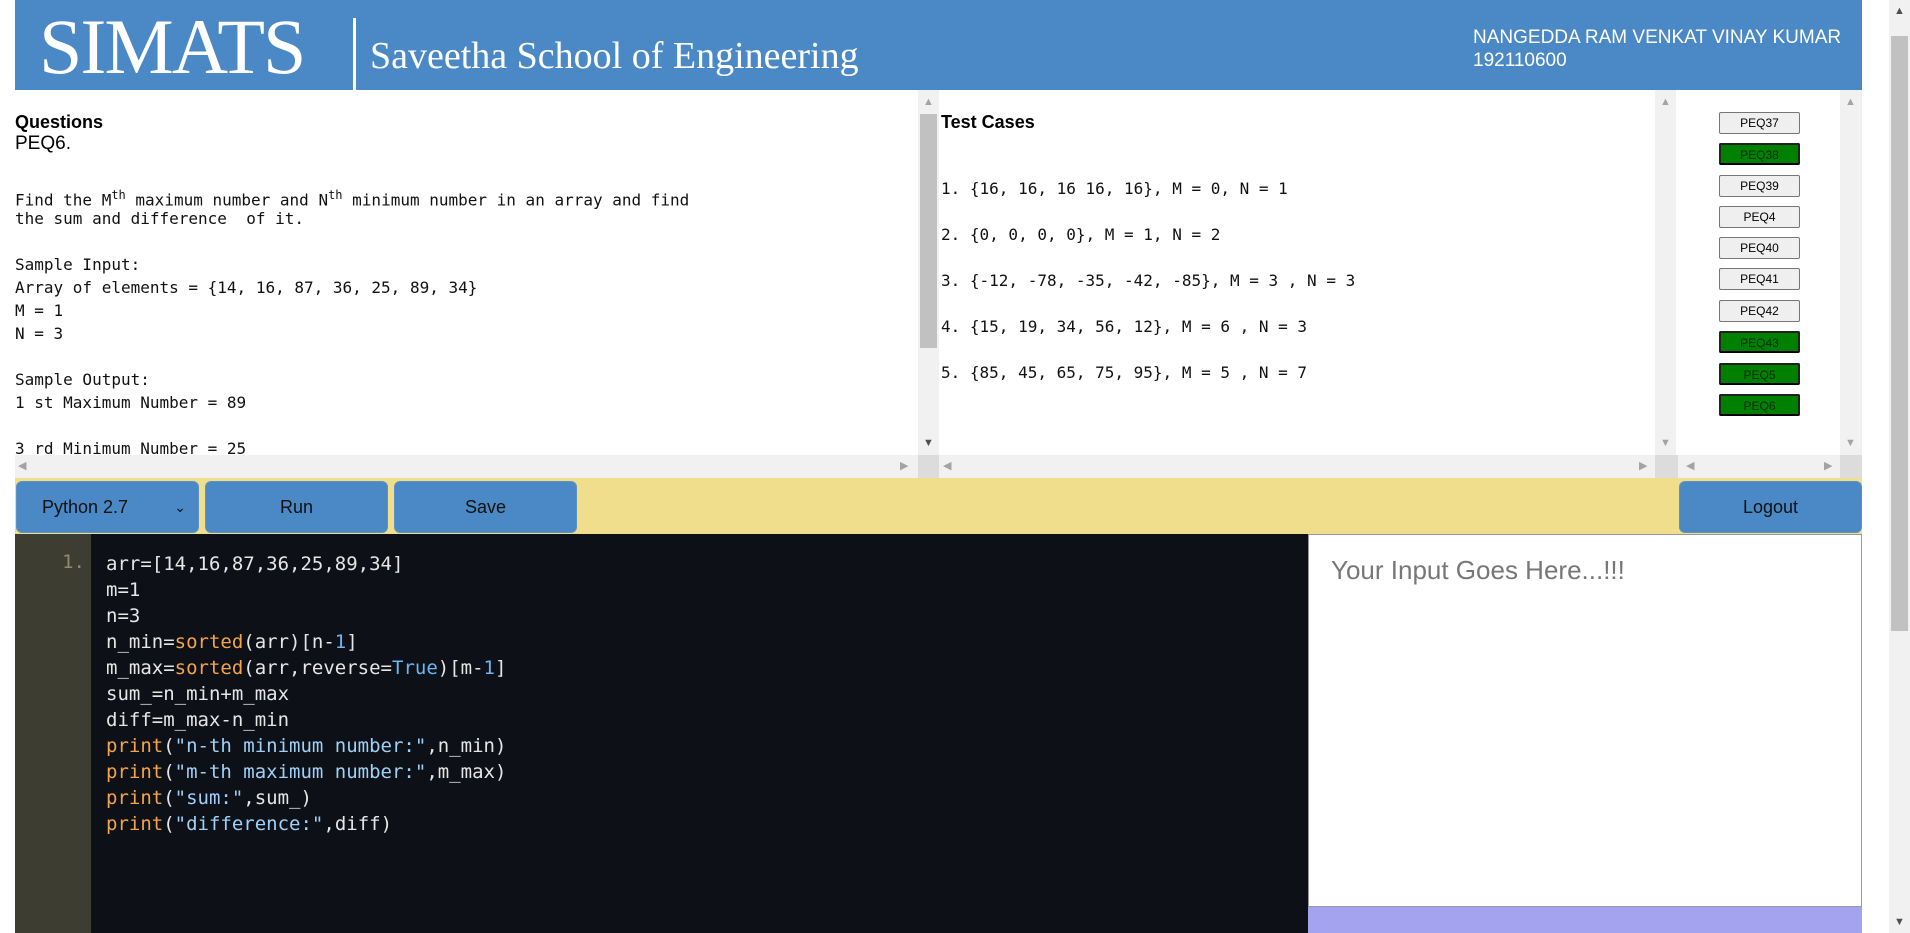 Image resolution: width=1910 pixels, height=933 pixels. What do you see at coordinates (1759, 123) in the screenshot?
I see `question-button-peq37: PEQ37` at bounding box center [1759, 123].